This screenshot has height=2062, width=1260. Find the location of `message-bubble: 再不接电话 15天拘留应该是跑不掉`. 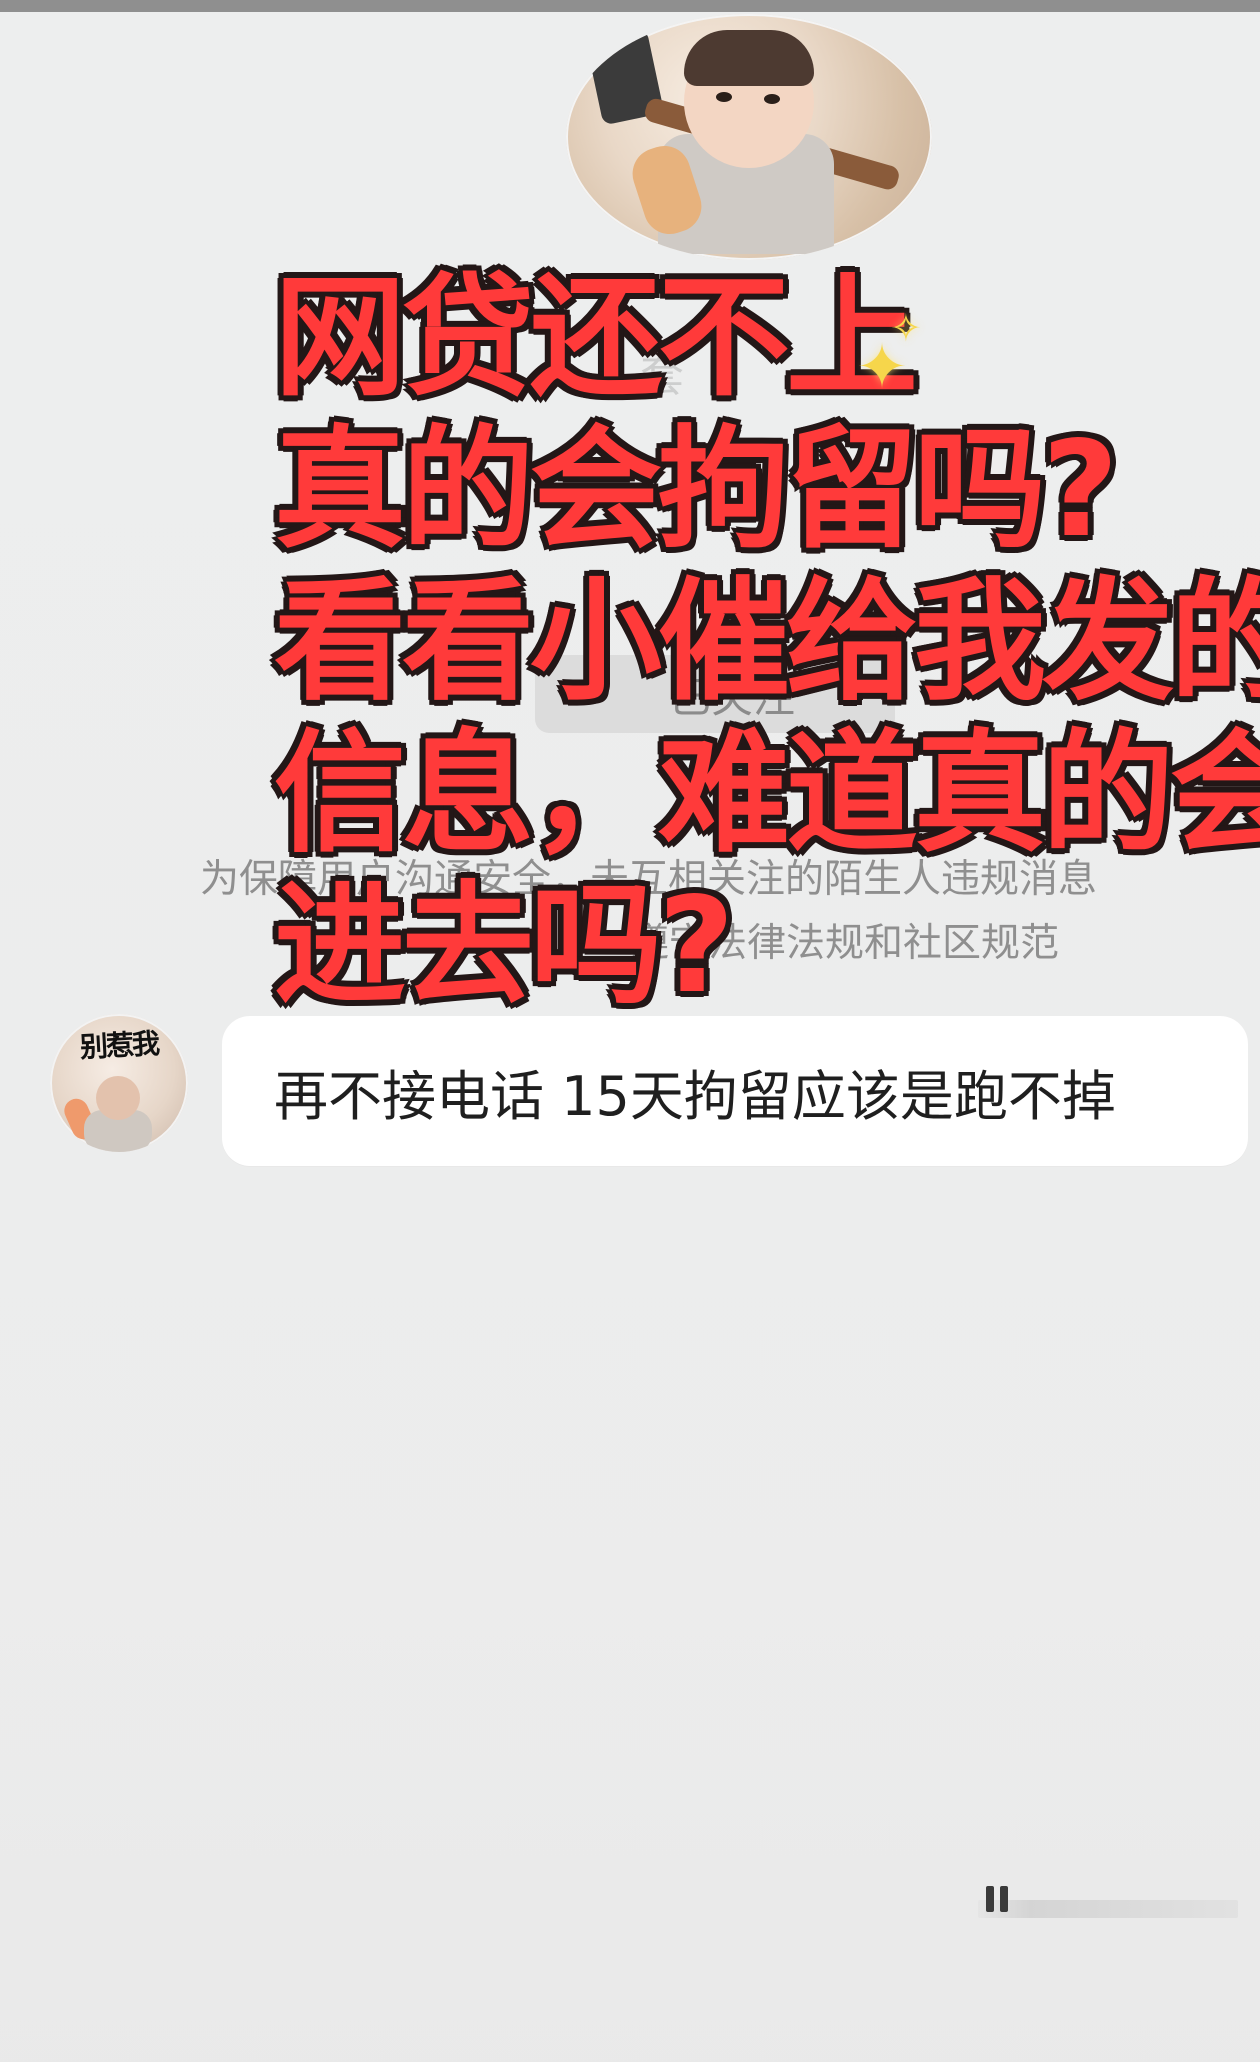

message-bubble: 再不接电话 15天拘留应该是跑不掉 is located at coordinates (735, 1091).